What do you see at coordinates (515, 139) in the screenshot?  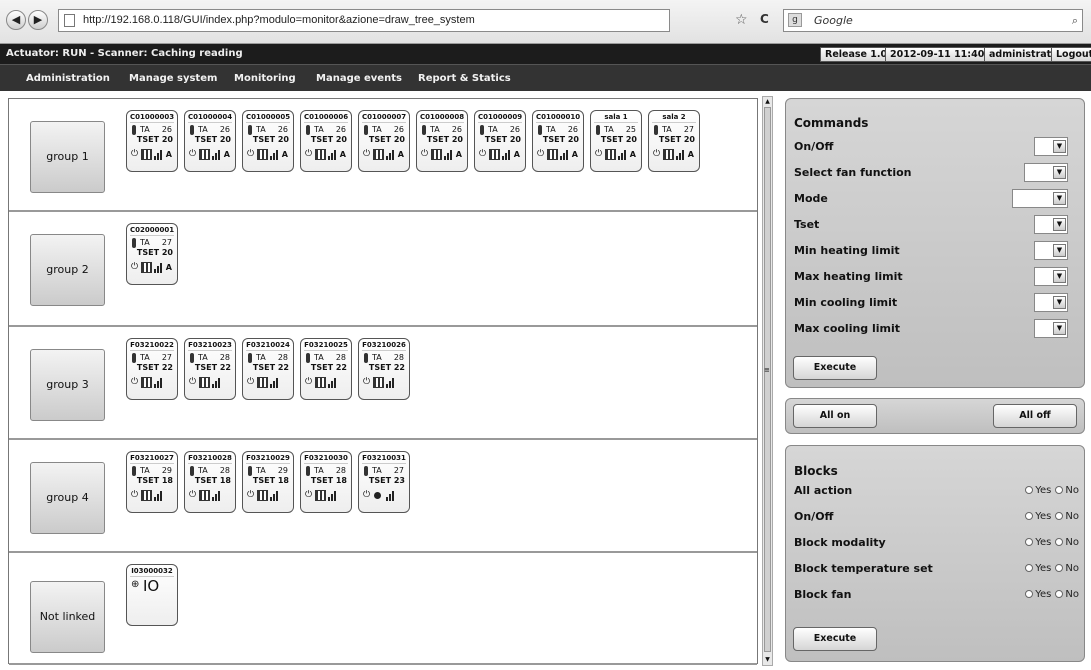 I see `tset-value: 20` at bounding box center [515, 139].